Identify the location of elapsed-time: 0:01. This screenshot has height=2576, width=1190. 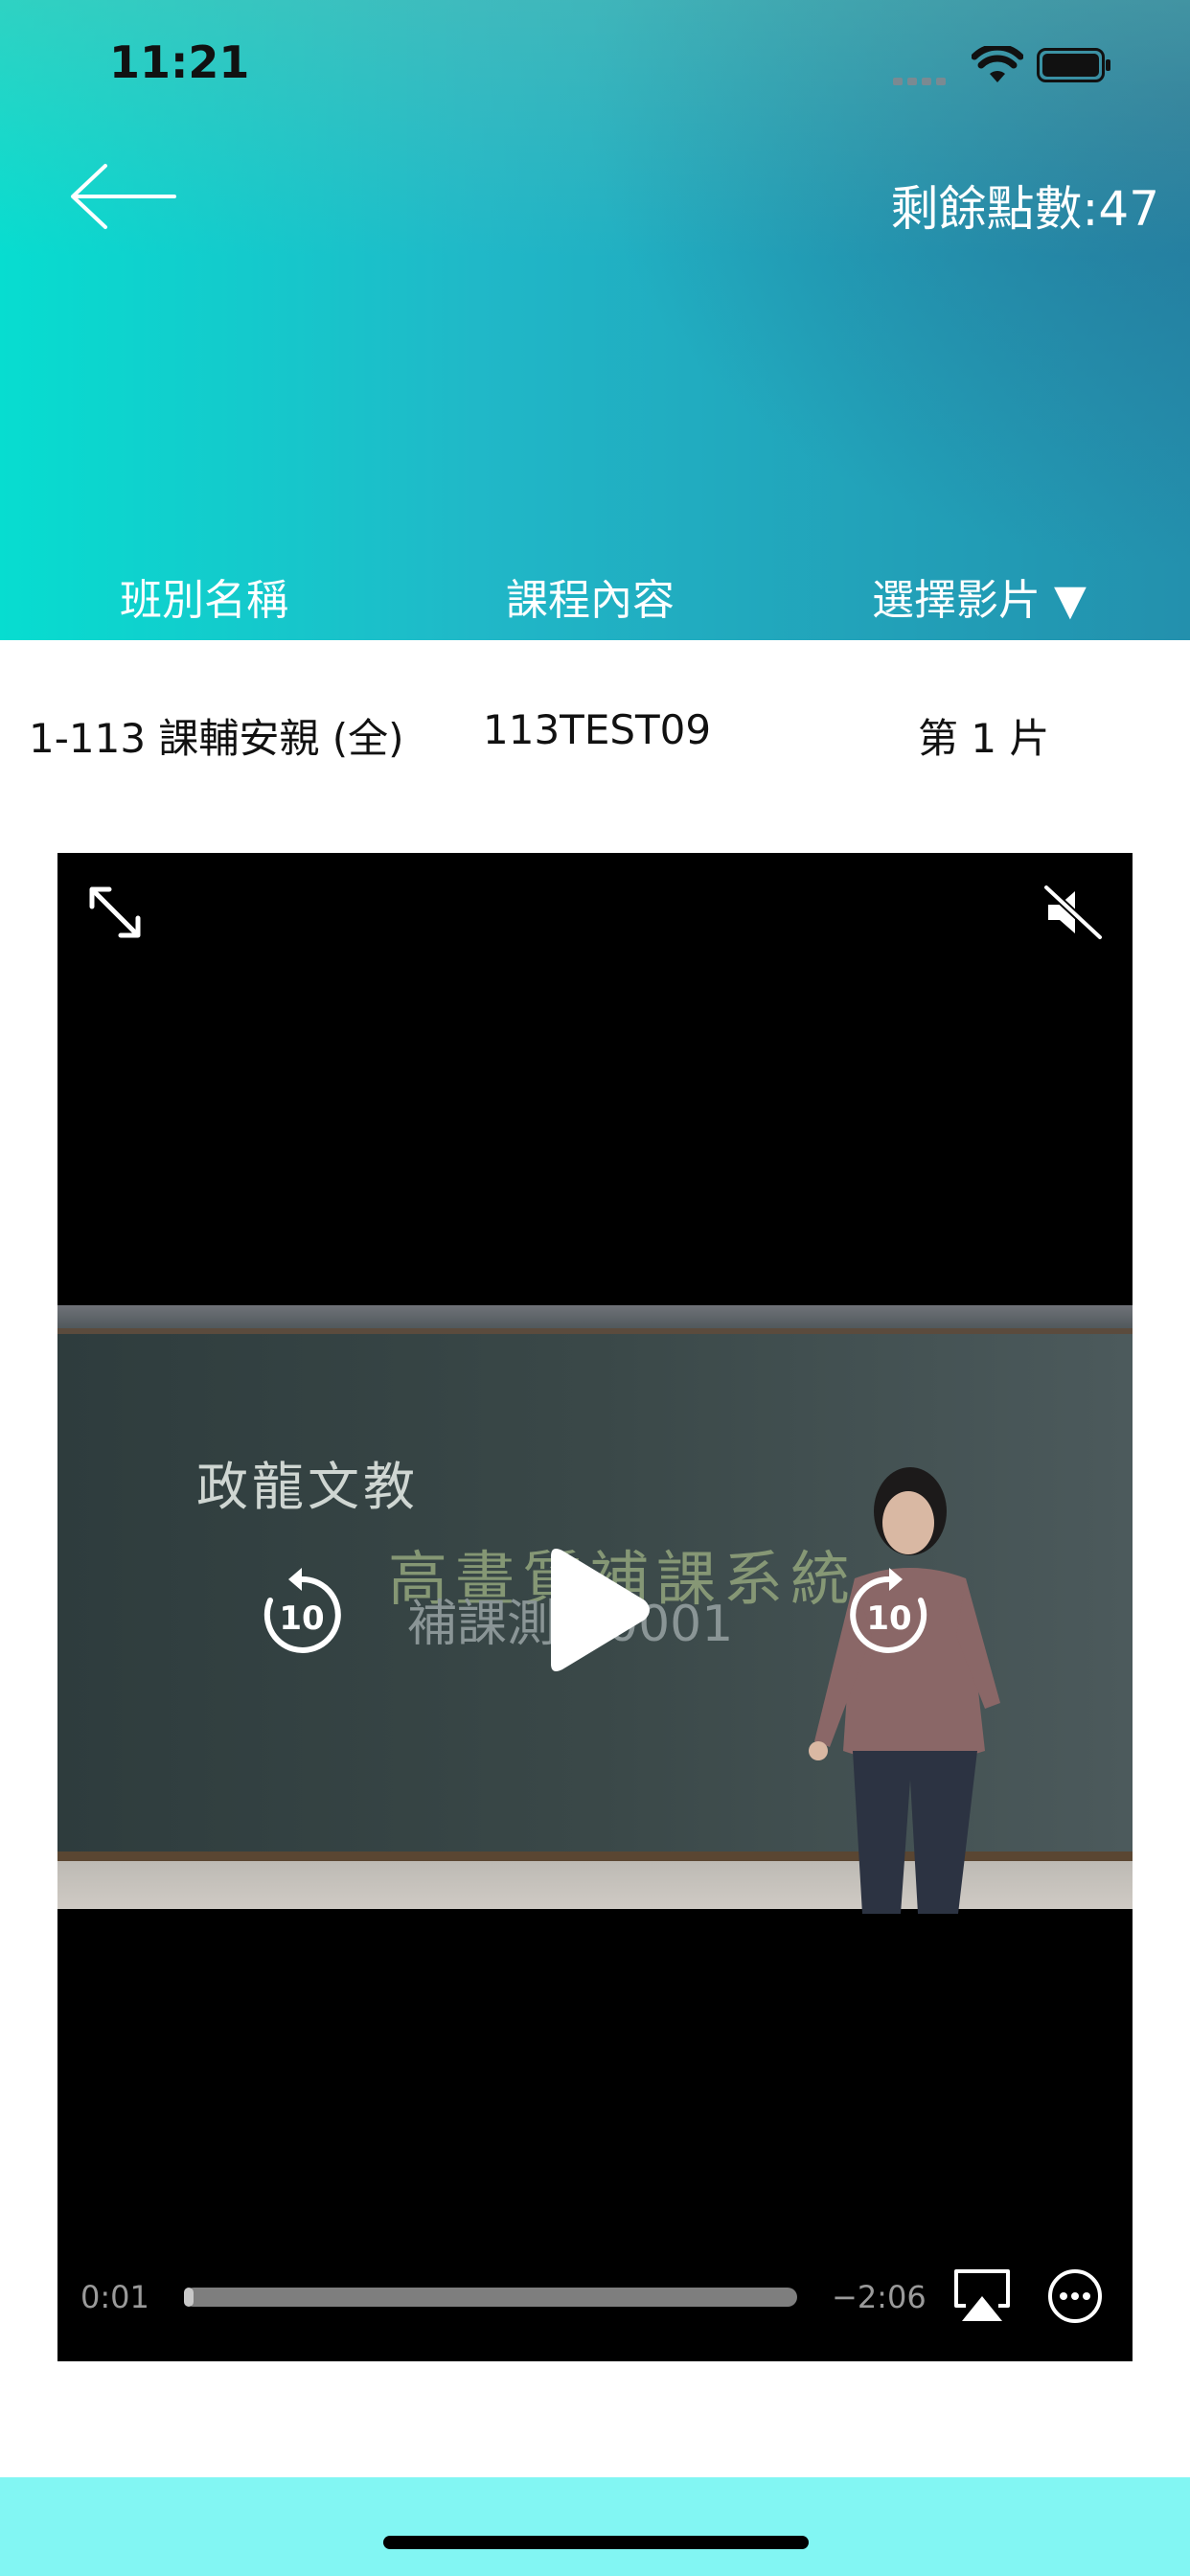
(115, 2297).